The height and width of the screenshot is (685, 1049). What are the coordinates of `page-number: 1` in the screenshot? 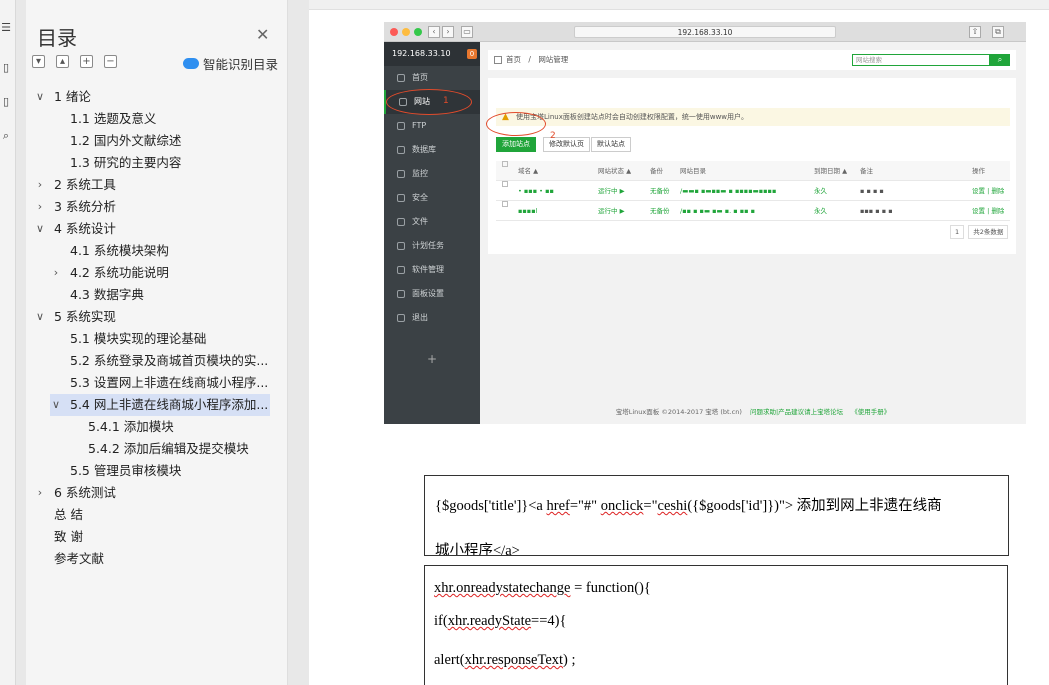 It's located at (957, 232).